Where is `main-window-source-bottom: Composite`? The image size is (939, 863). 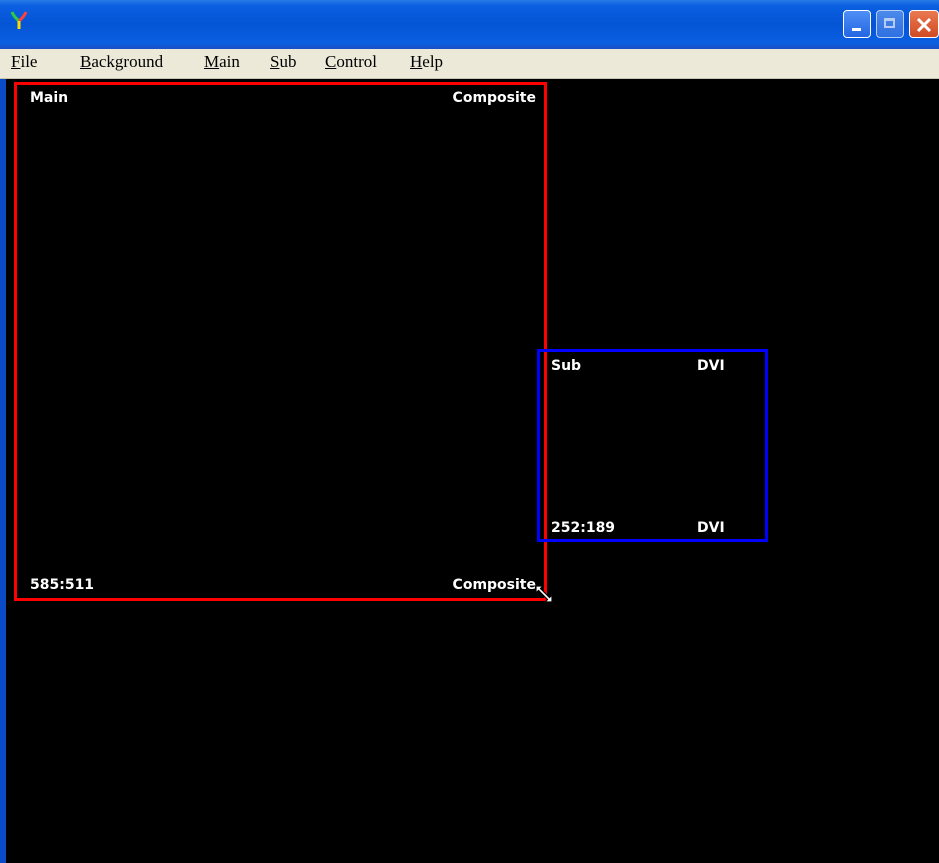
main-window-source-bottom: Composite is located at coordinates (494, 585).